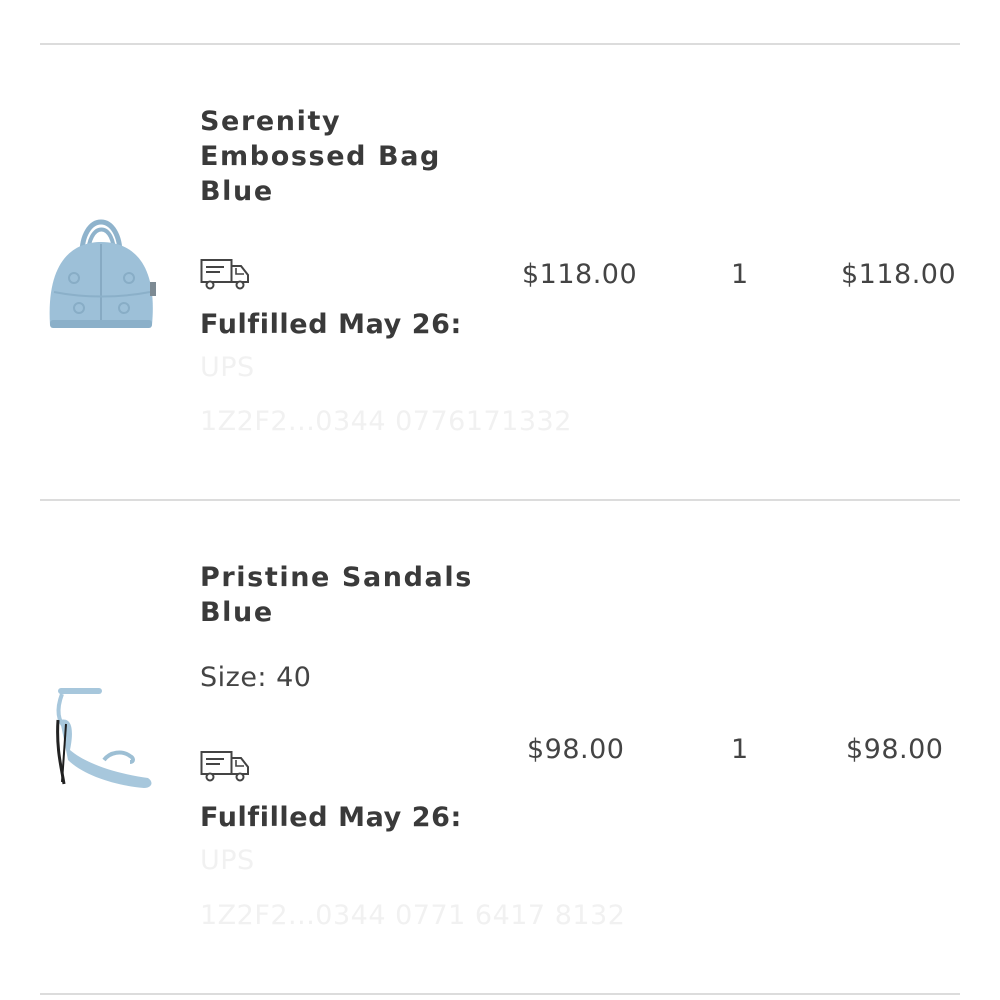 Image resolution: width=1000 pixels, height=1000 pixels. Describe the element at coordinates (103, 737) in the screenshot. I see `blue-sandal-image` at that location.